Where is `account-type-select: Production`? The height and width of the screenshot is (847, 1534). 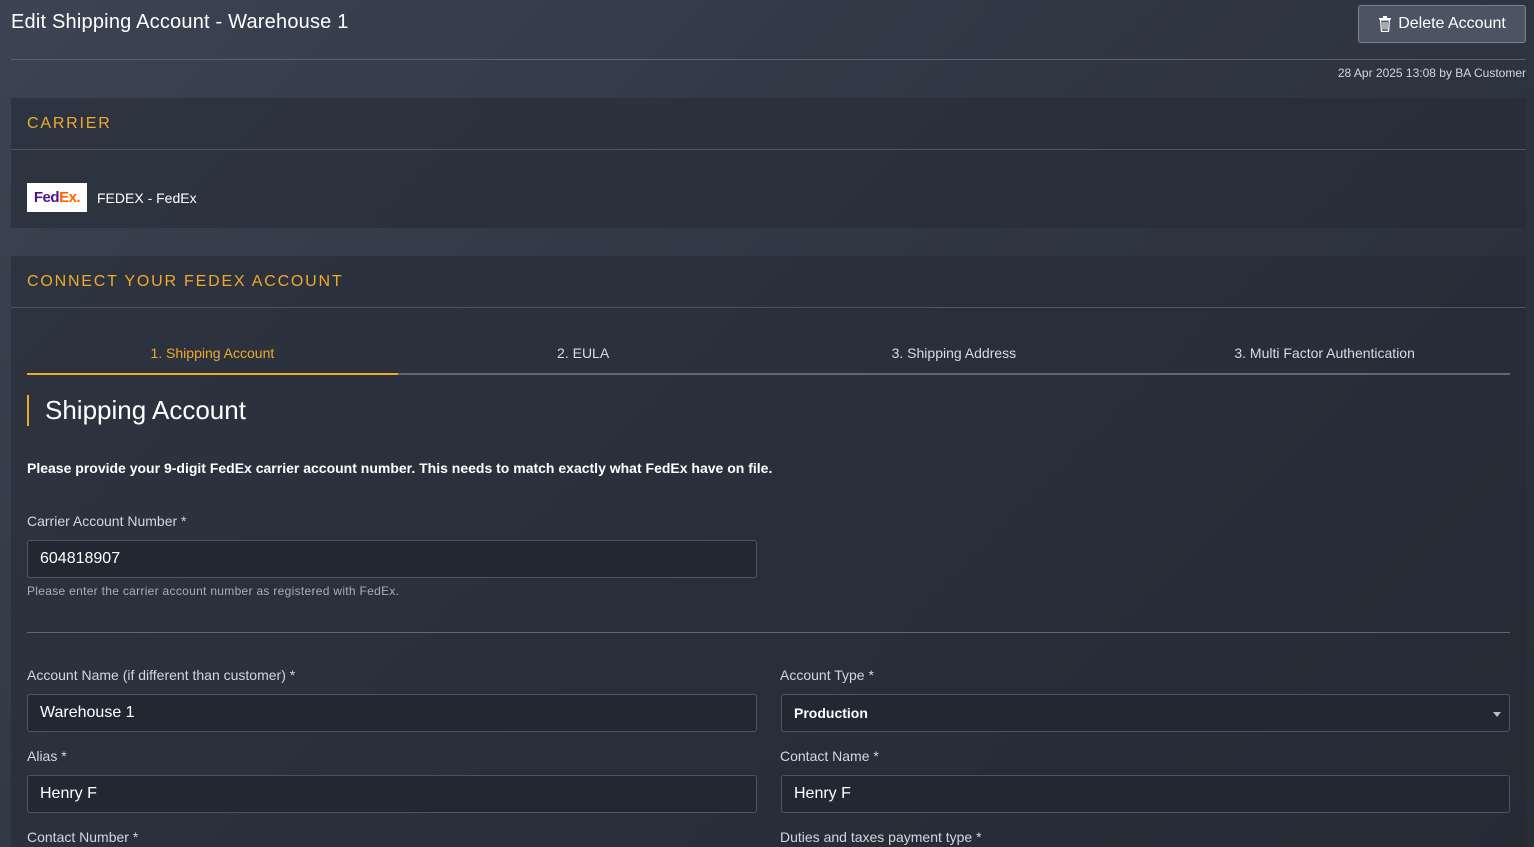 account-type-select: Production is located at coordinates (1145, 713).